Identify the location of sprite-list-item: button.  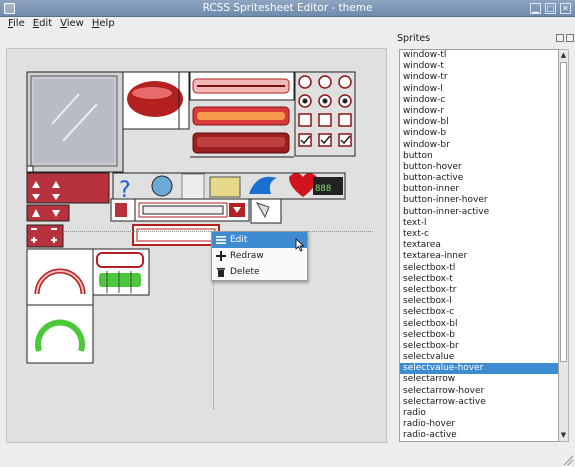
(479, 156).